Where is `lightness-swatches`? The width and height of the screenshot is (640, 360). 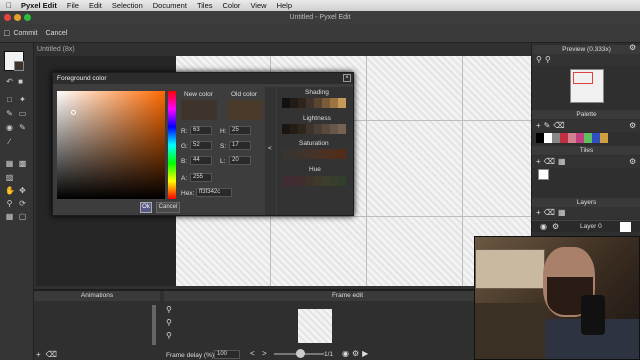 lightness-swatches is located at coordinates (314, 129).